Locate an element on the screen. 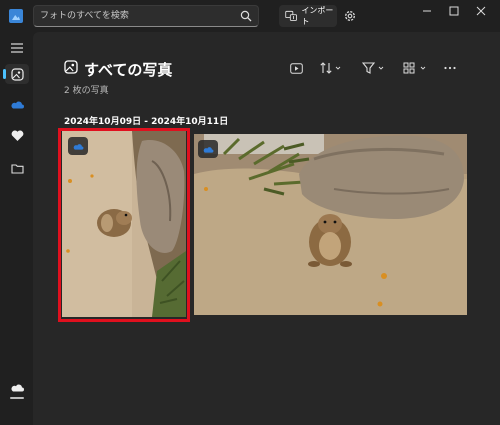 This screenshot has width=500, height=425. search-box is located at coordinates (146, 16).